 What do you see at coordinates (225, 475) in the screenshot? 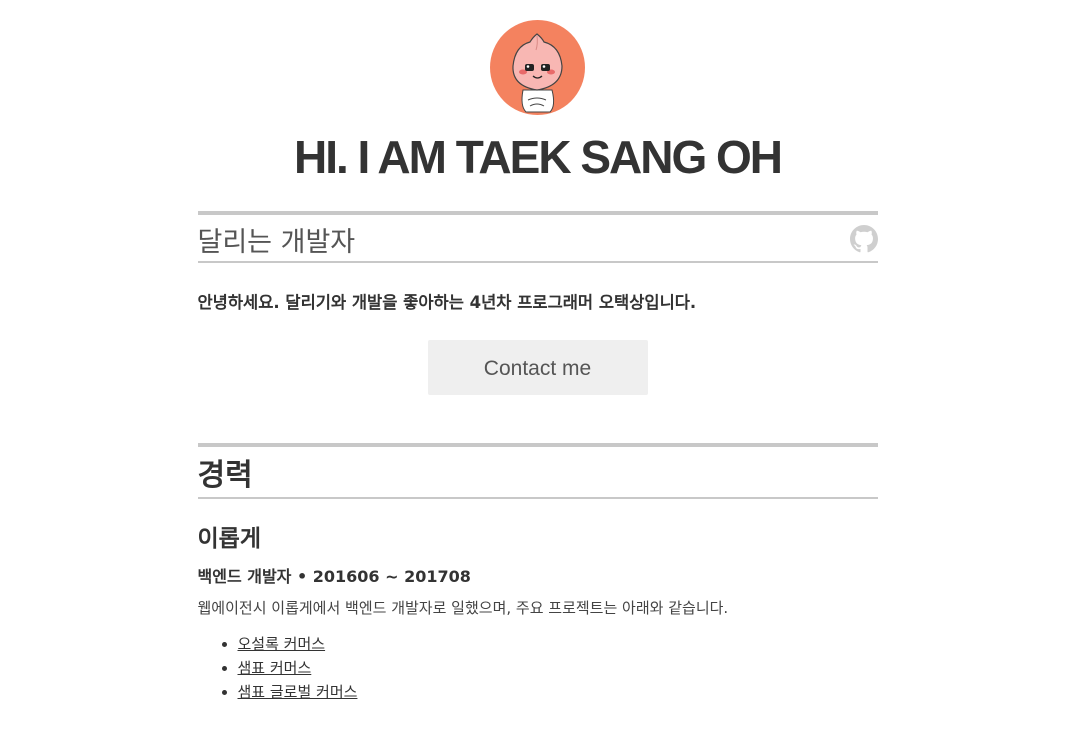
I see `section-title: 경력` at bounding box center [225, 475].